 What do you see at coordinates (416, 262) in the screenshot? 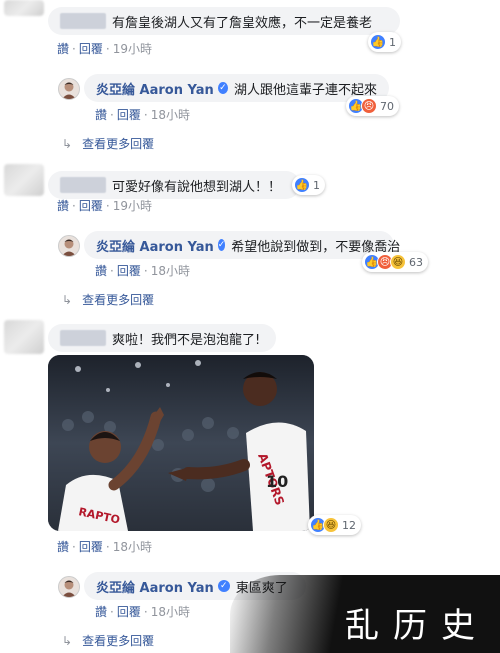
I see `reaction-count: 63` at bounding box center [416, 262].